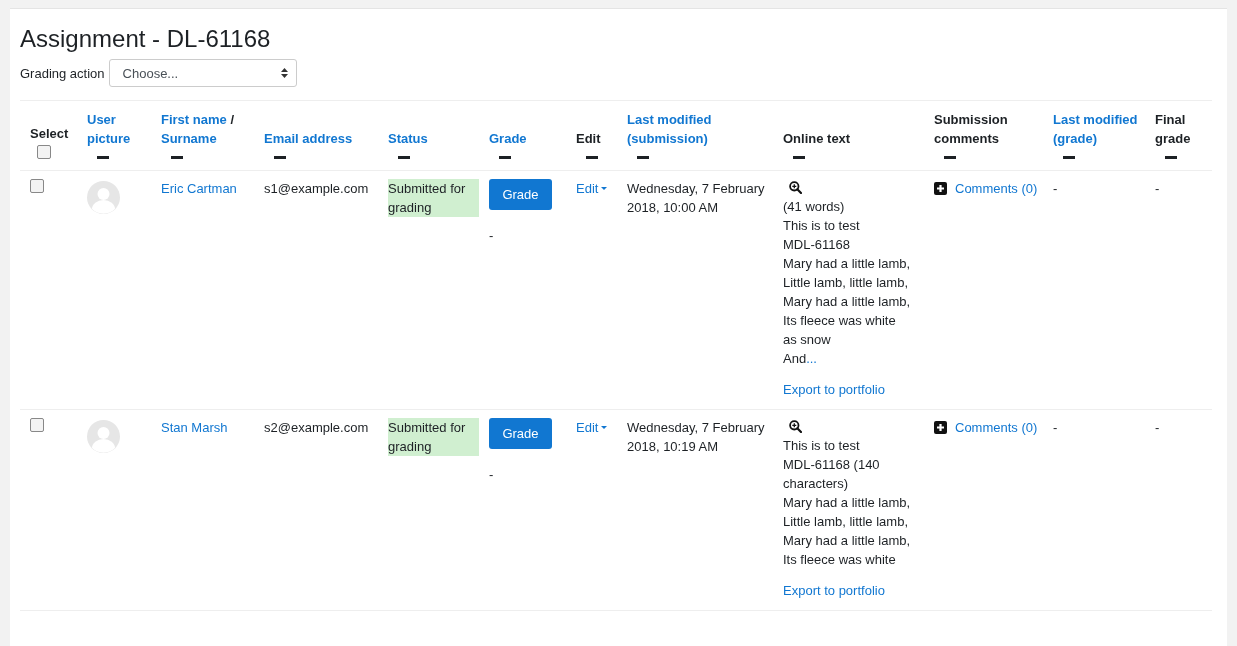  Describe the element at coordinates (284, 73) in the screenshot. I see `sort-arrows-icon` at that location.